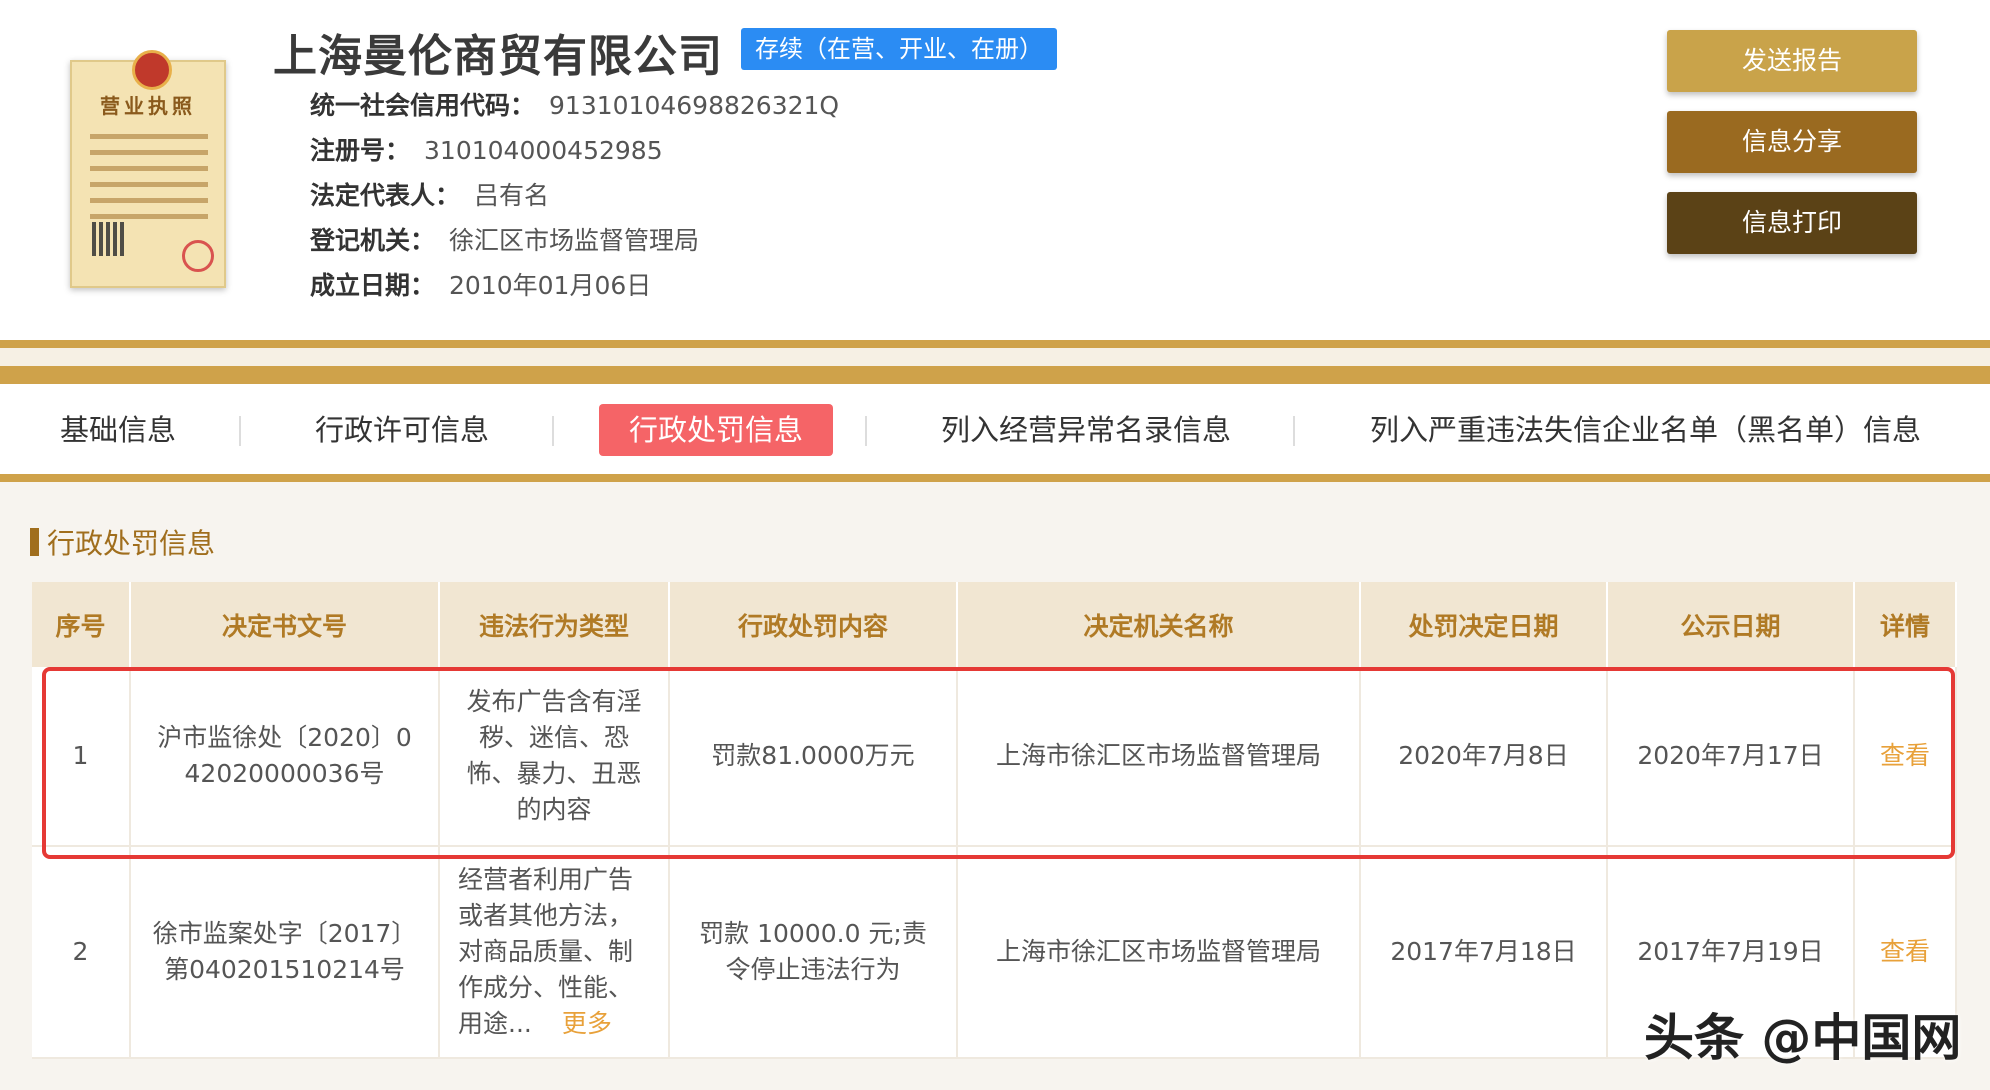 The image size is (1990, 1090). I want to click on license-title: 营业执照, so click(148, 106).